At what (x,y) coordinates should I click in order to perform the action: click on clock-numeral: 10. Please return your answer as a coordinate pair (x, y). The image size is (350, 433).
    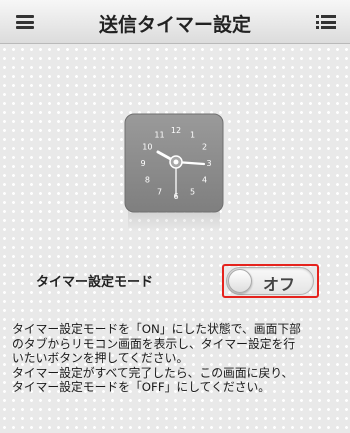
    Looking at the image, I should click on (147, 147).